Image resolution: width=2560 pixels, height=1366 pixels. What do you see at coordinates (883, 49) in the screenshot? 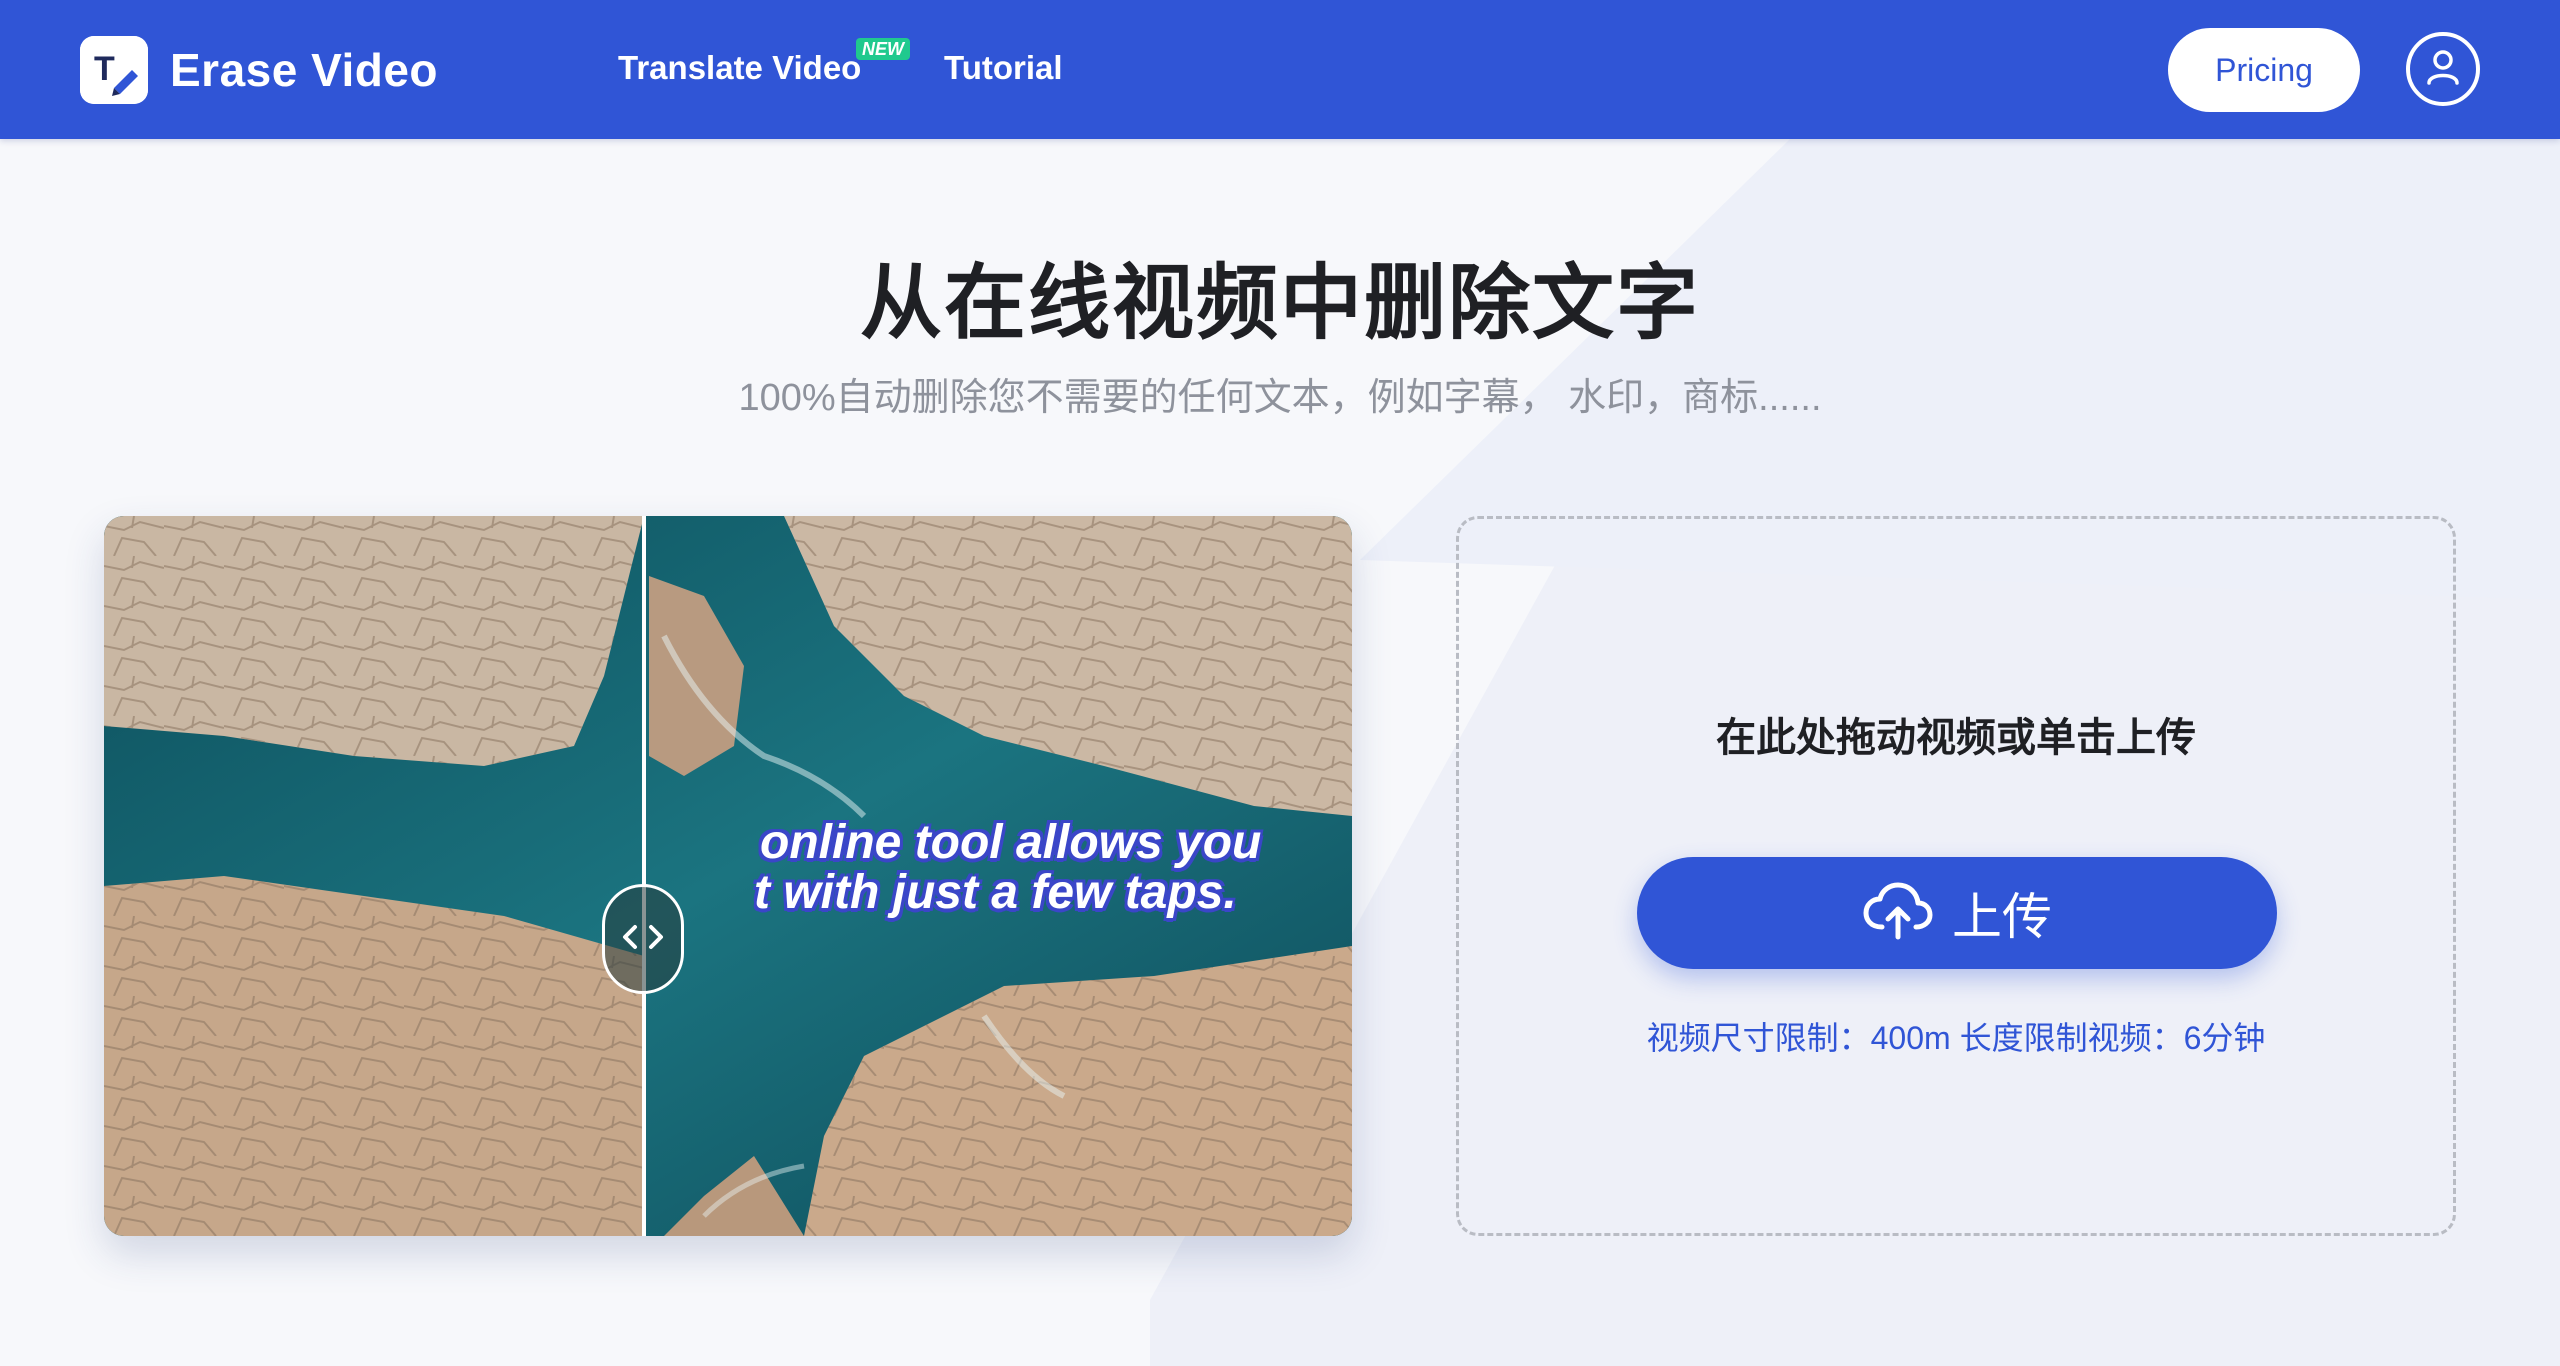
I see `new-badge: NEW` at bounding box center [883, 49].